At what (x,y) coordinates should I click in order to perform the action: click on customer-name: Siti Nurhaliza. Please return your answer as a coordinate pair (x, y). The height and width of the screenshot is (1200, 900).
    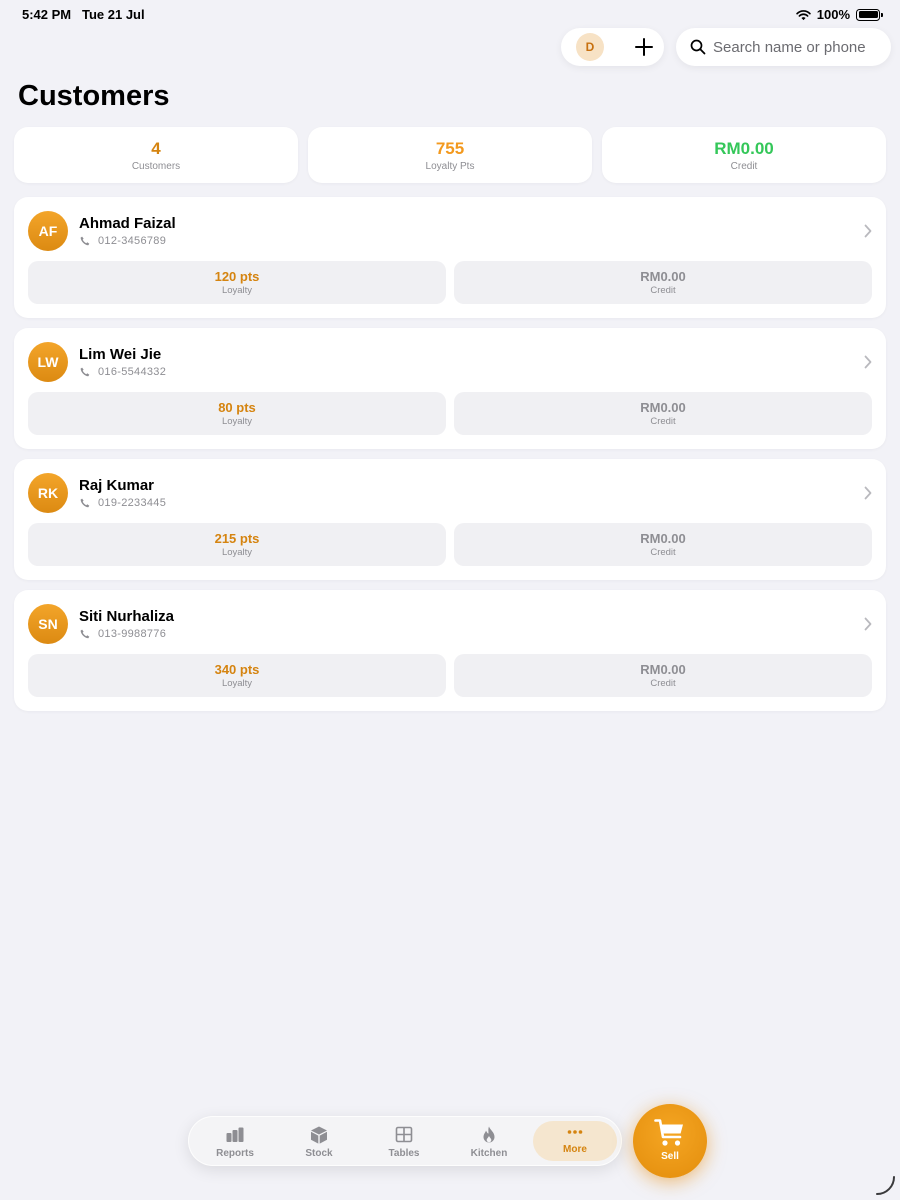
    Looking at the image, I should click on (127, 616).